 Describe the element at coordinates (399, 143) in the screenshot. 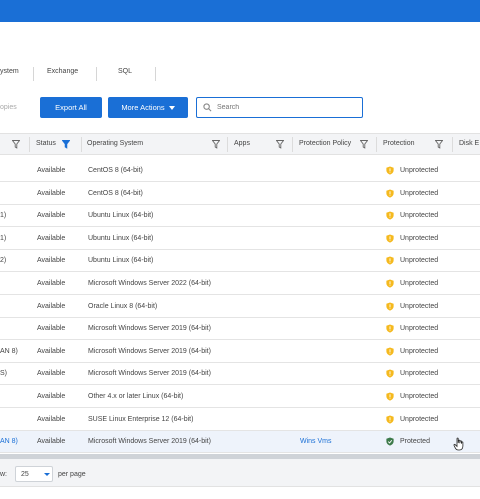

I see `column-header-protection: Protection` at that location.